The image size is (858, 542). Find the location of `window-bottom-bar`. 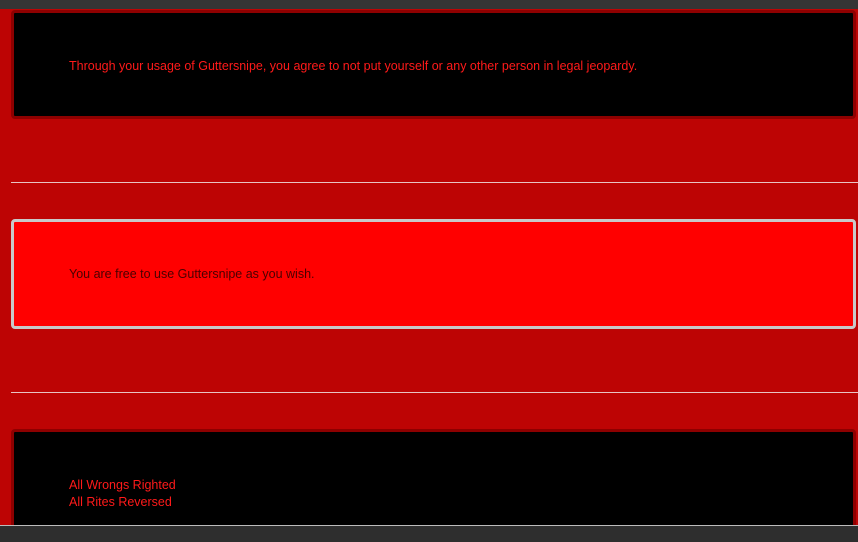

window-bottom-bar is located at coordinates (429, 533).